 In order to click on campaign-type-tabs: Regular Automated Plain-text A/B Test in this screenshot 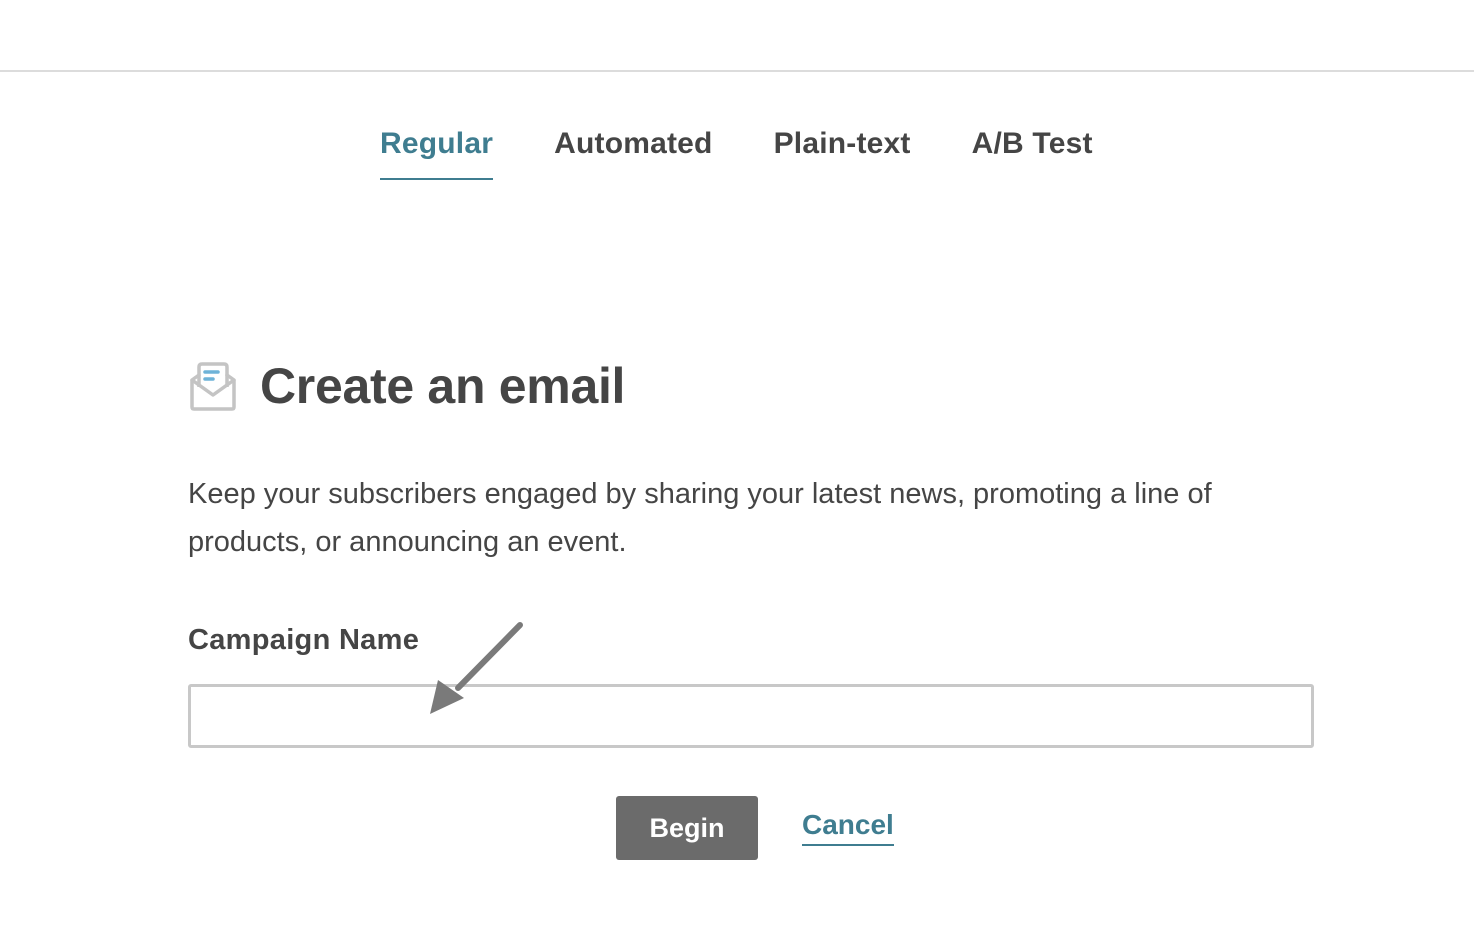, I will do `click(736, 152)`.